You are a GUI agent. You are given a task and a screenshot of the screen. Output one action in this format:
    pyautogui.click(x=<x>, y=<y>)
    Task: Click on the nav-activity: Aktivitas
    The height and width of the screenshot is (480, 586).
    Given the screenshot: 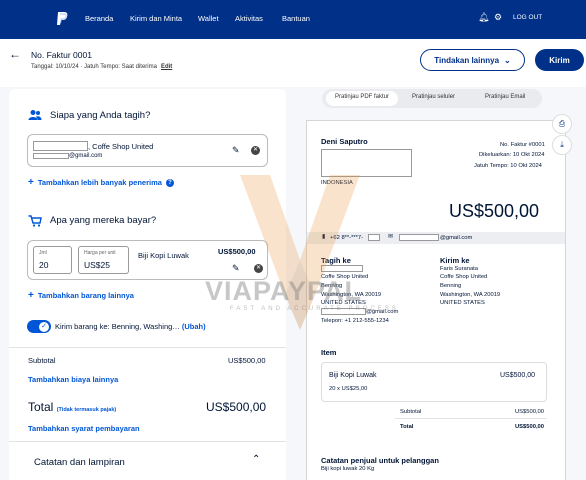 What is the action you would take?
    pyautogui.click(x=249, y=18)
    